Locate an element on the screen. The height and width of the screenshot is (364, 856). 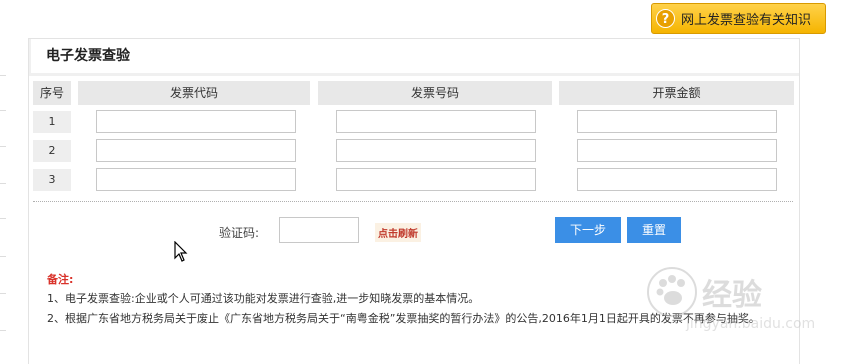
notes-title: 备注: is located at coordinates (60, 279).